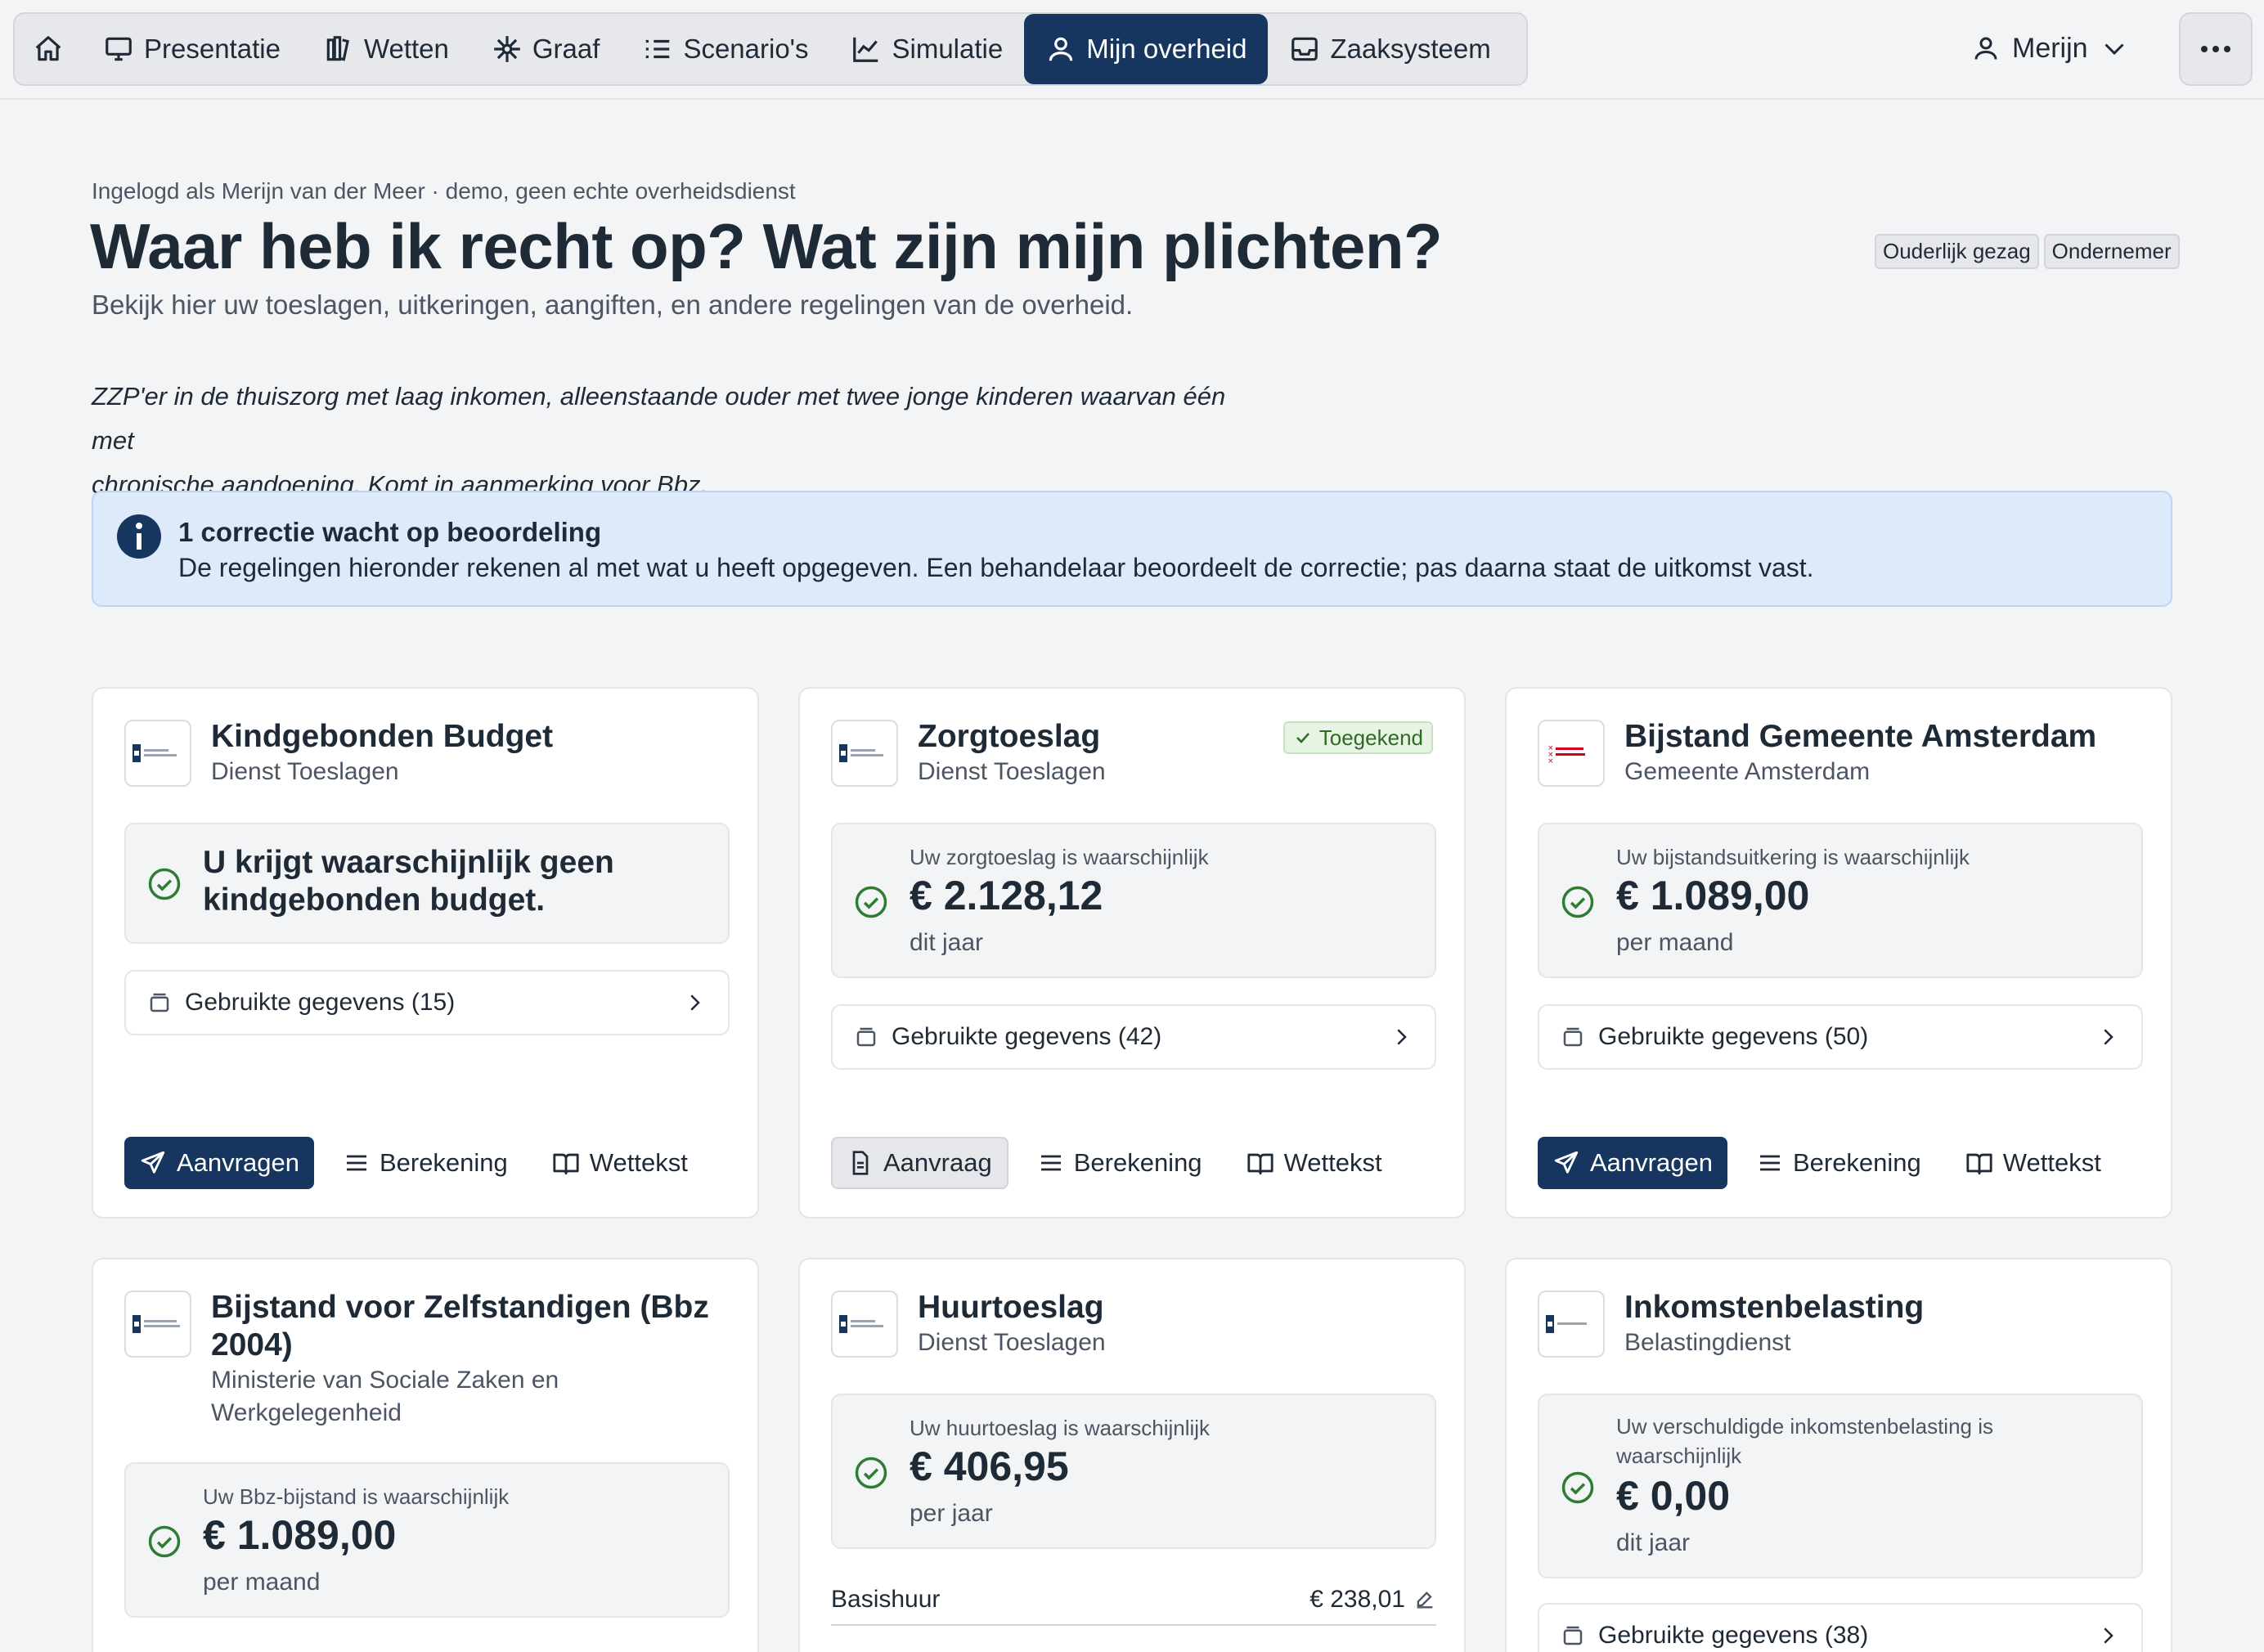 Image resolution: width=2264 pixels, height=1652 pixels. What do you see at coordinates (1059, 857) in the screenshot?
I see `result-label: Uw zorgtoeslag is waarschijnlijk` at bounding box center [1059, 857].